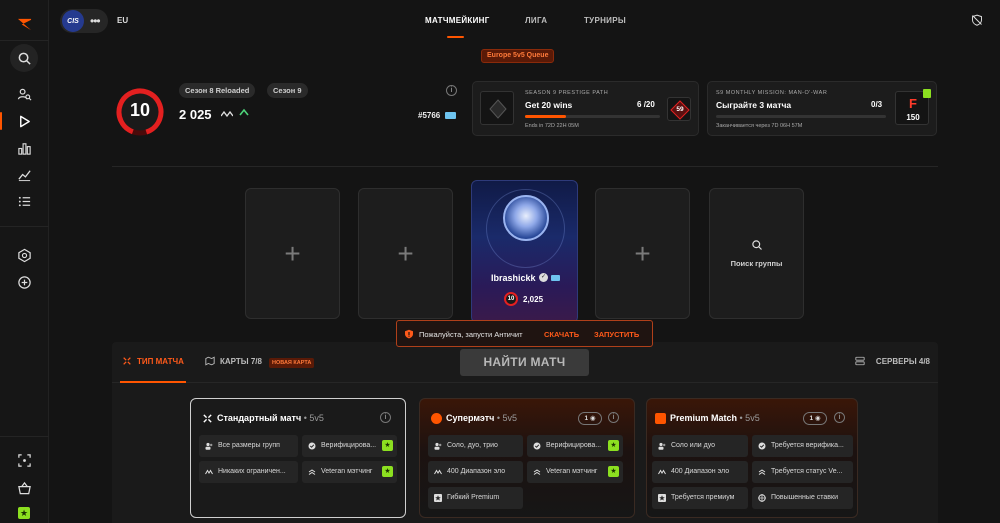  Describe the element at coordinates (429, 115) in the screenshot. I see `region-rank: #5766` at that location.